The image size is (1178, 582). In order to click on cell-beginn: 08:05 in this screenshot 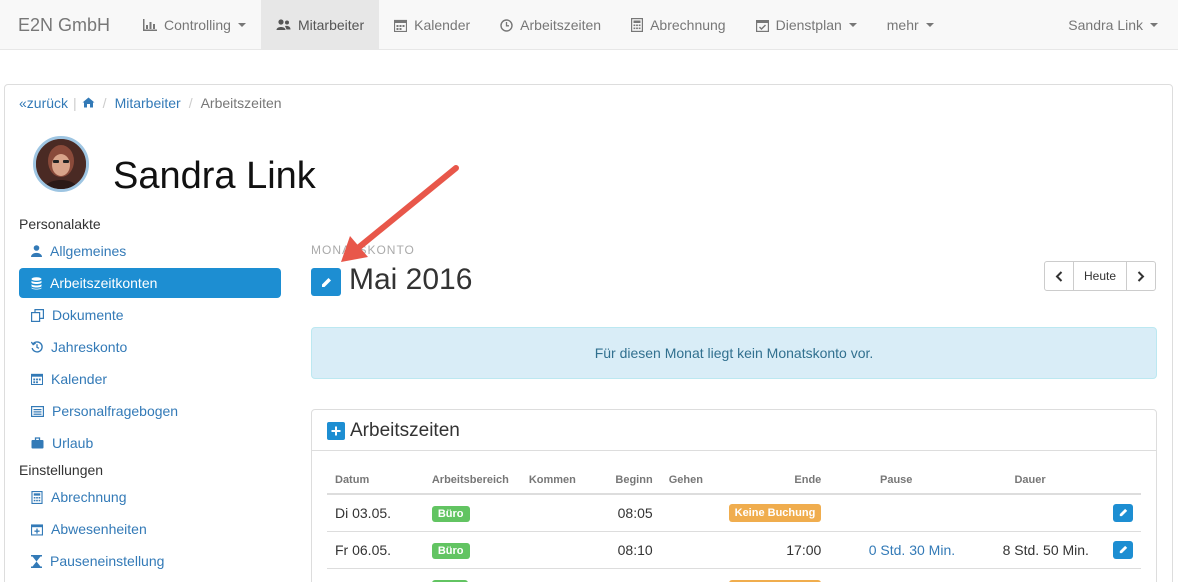, I will do `click(633, 513)`.